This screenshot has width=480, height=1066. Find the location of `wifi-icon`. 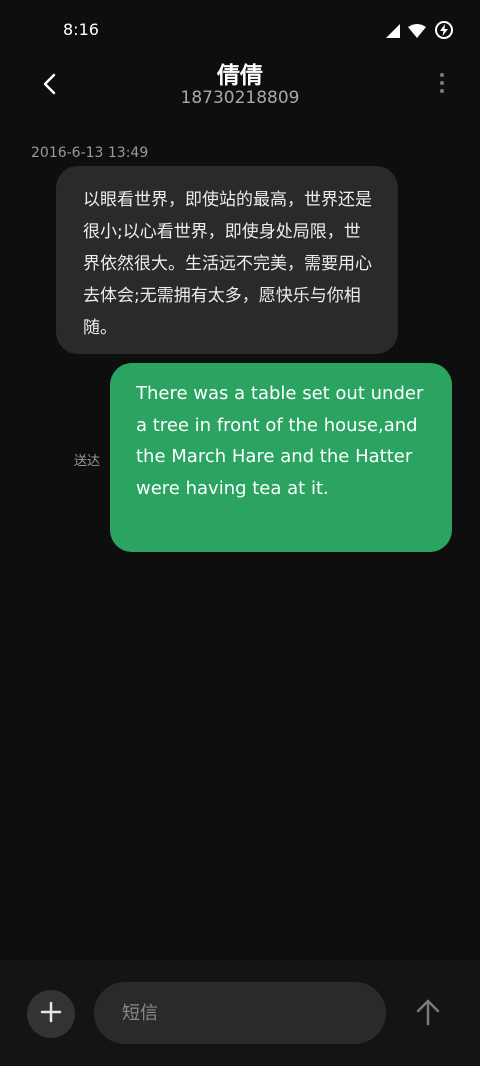

wifi-icon is located at coordinates (417, 32).